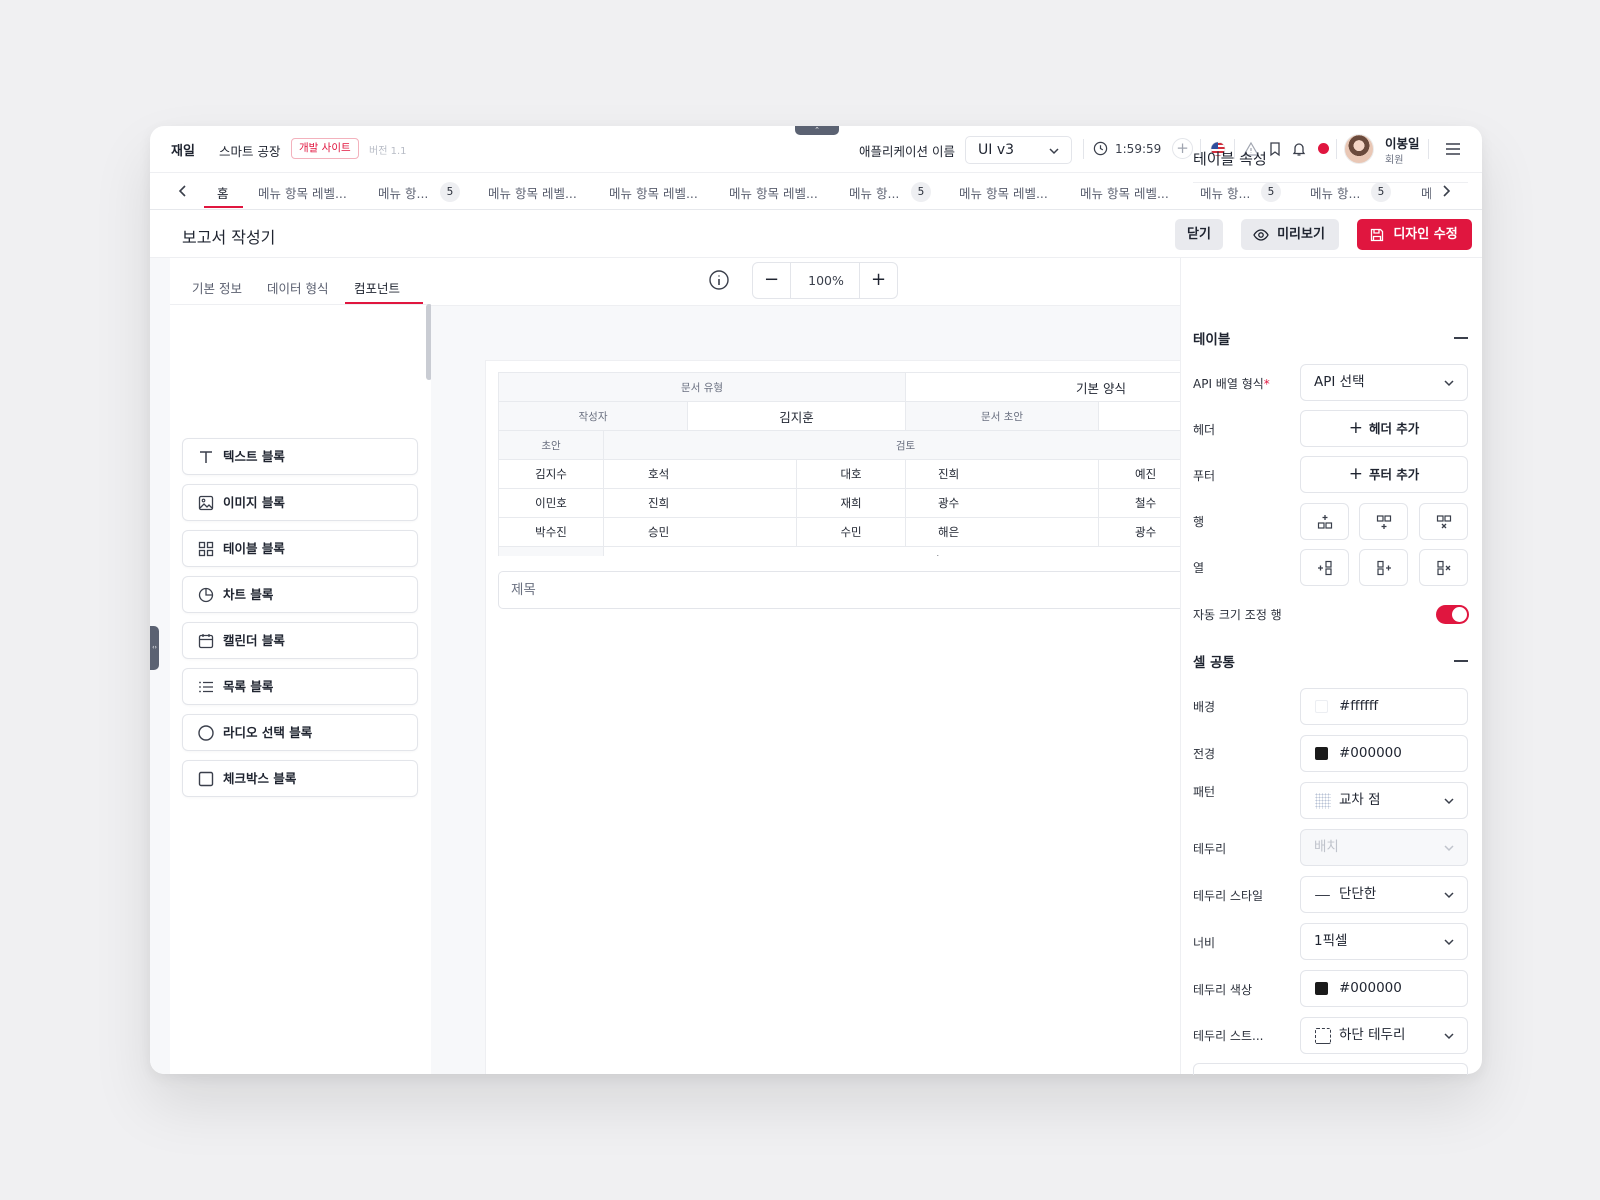 This screenshot has width=1600, height=1200. What do you see at coordinates (826, 280) in the screenshot?
I see `zoom-level: 100%` at bounding box center [826, 280].